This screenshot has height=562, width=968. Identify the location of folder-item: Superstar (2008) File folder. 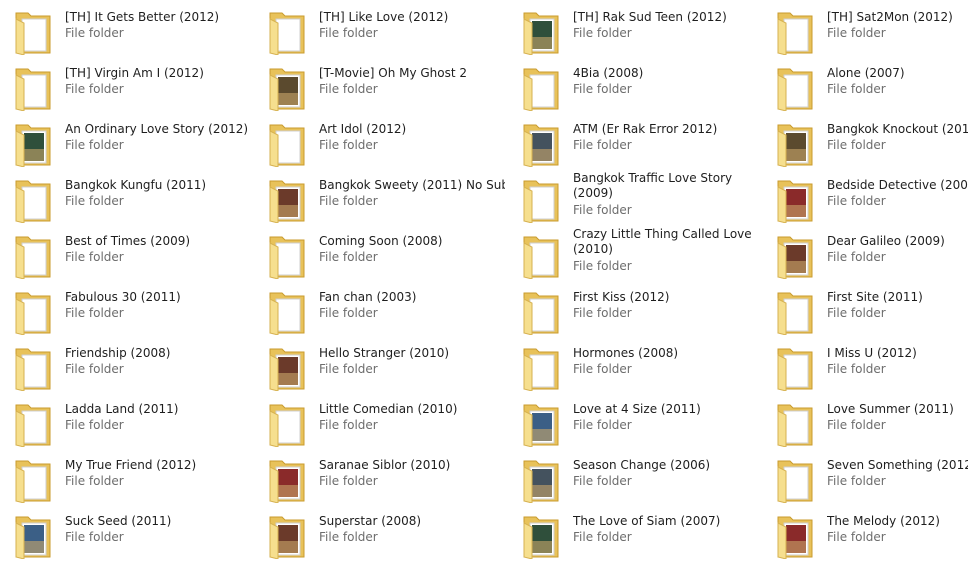
(381, 534).